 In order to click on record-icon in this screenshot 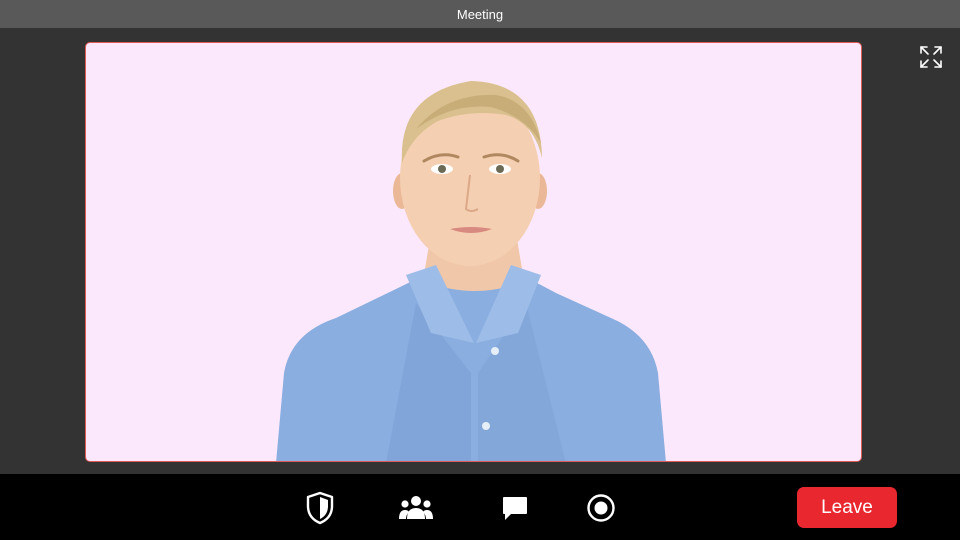, I will do `click(601, 508)`.